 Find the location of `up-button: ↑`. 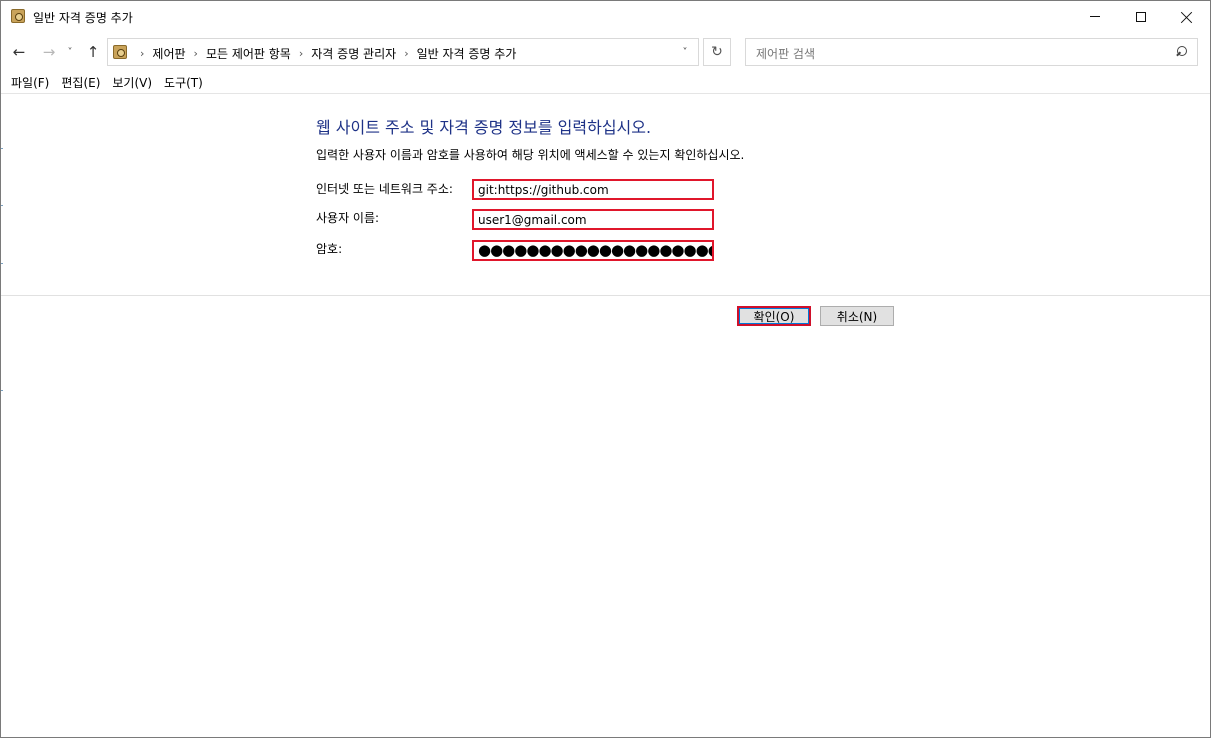

up-button: ↑ is located at coordinates (93, 52).